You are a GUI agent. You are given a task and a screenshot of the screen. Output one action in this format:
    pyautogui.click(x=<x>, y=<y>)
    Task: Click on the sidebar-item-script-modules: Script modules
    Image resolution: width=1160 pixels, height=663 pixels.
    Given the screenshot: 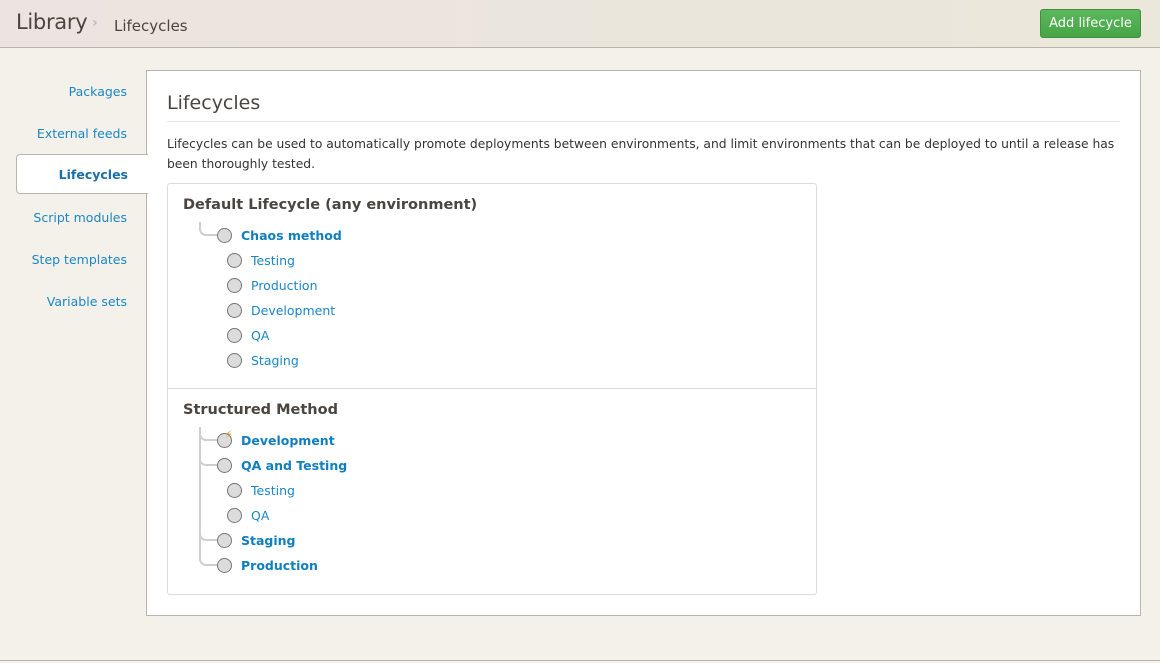 What is the action you would take?
    pyautogui.click(x=80, y=217)
    